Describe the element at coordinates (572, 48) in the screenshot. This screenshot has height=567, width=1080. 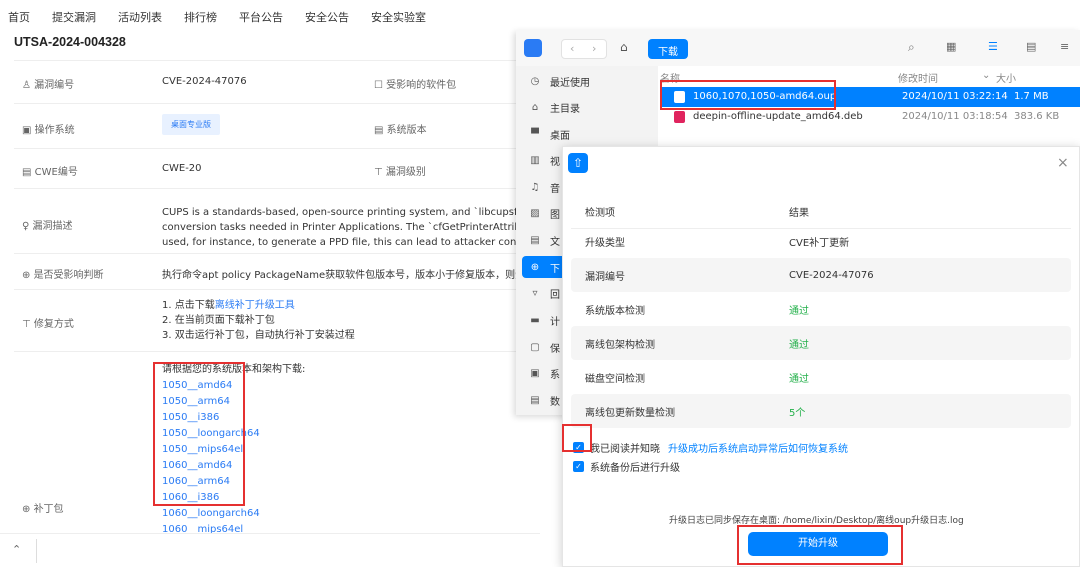
I see `back-icon: ‹` at that location.